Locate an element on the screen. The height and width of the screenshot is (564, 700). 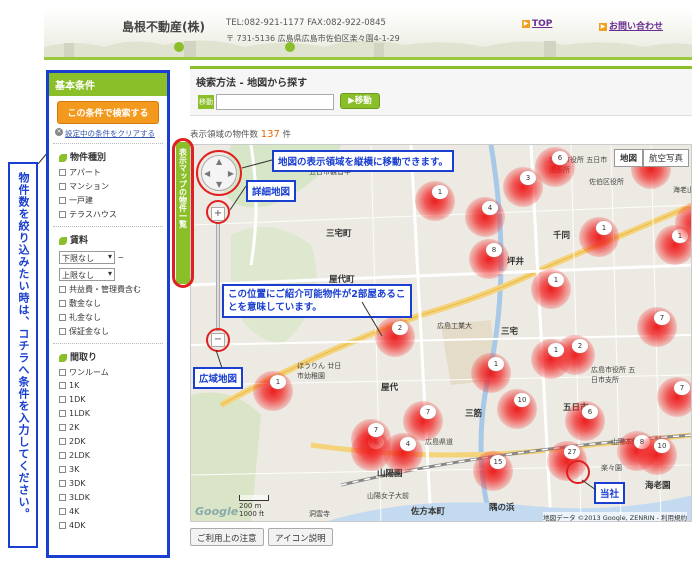
map-label: 海老山 is located at coordinates (682, 190).